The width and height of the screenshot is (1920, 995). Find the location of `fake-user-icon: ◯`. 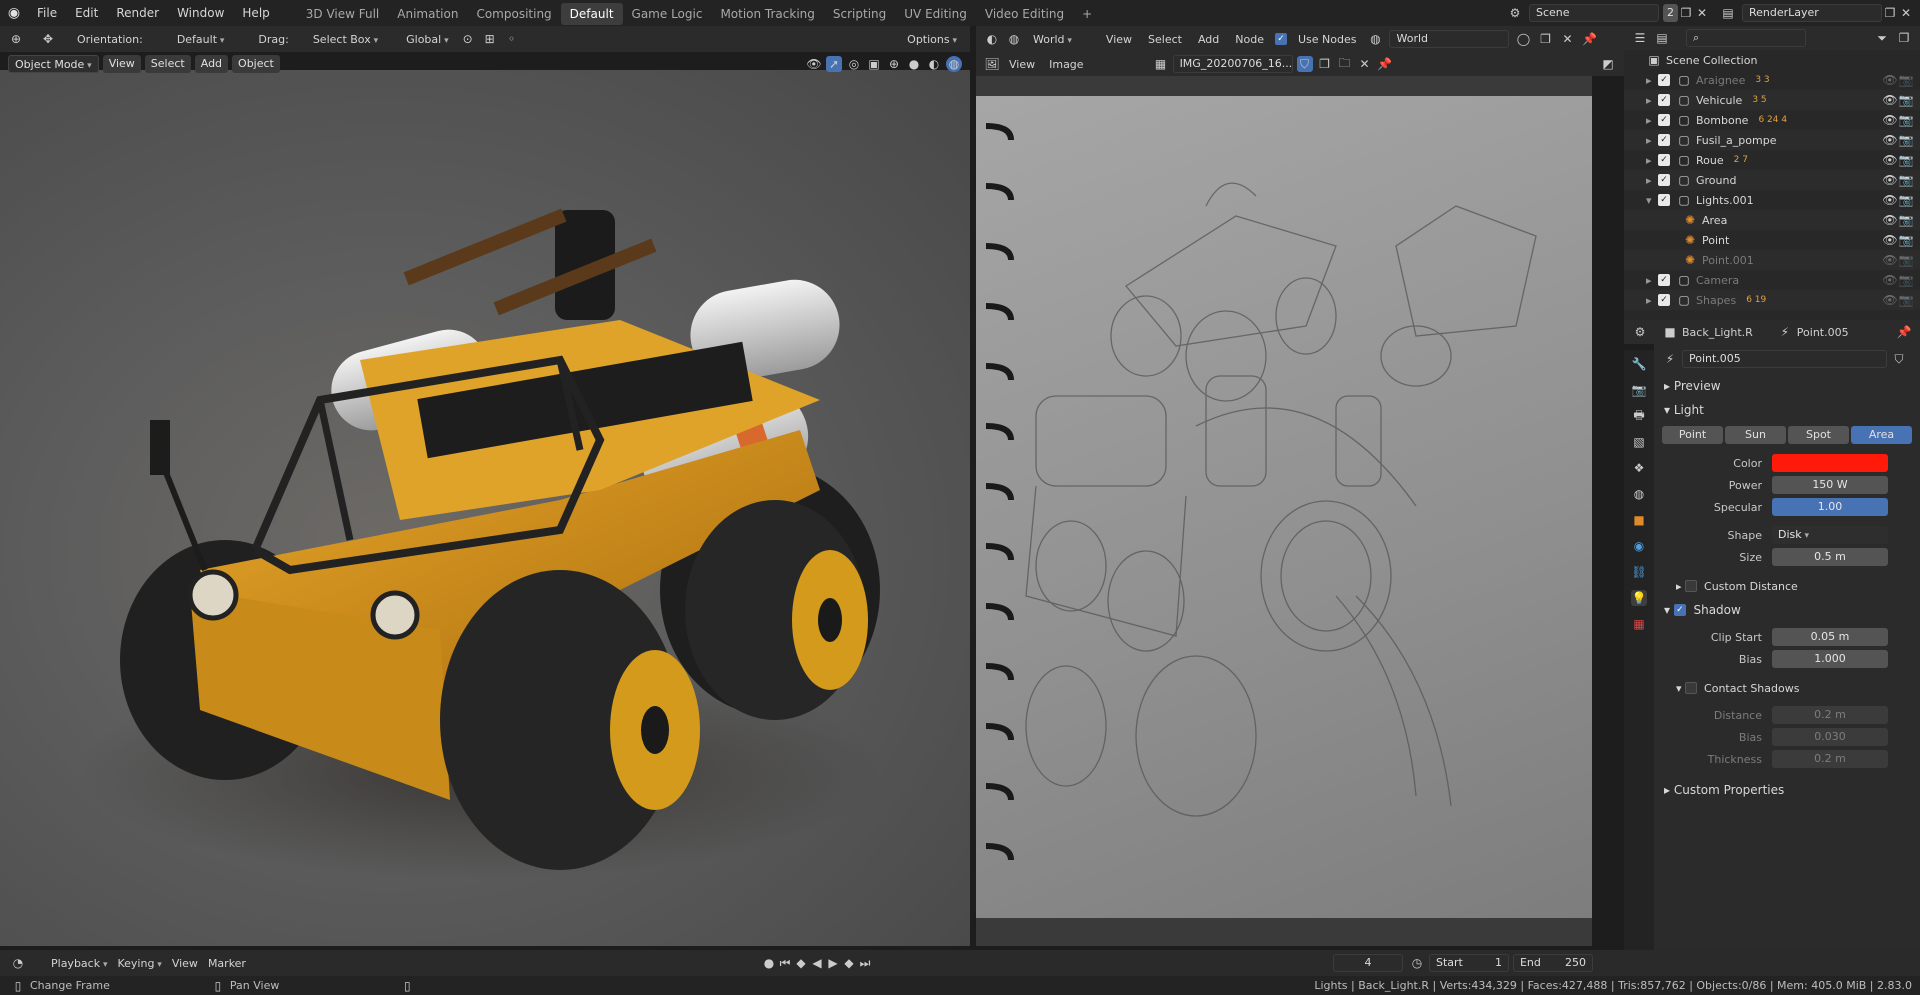

fake-user-icon: ◯ is located at coordinates (1523, 39).